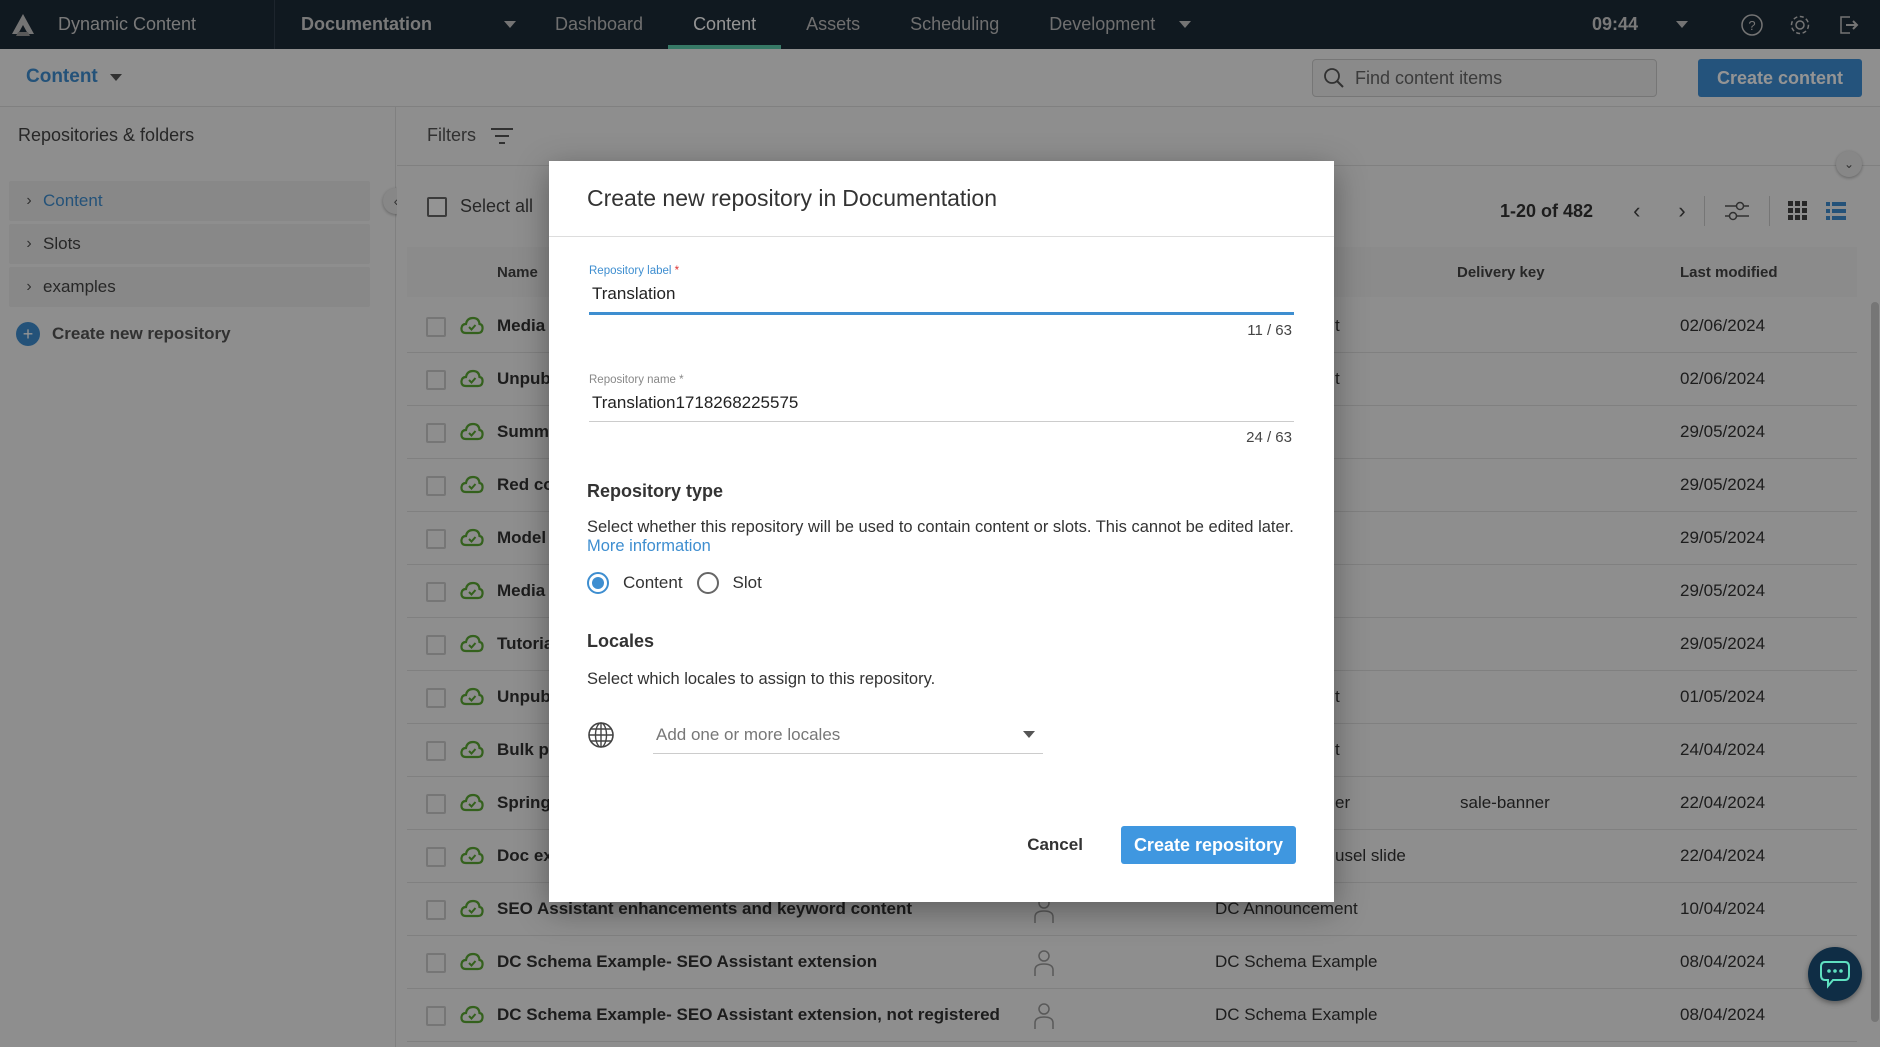 This screenshot has width=1880, height=1047. Describe the element at coordinates (653, 583) in the screenshot. I see `radio-content-label: Content` at that location.